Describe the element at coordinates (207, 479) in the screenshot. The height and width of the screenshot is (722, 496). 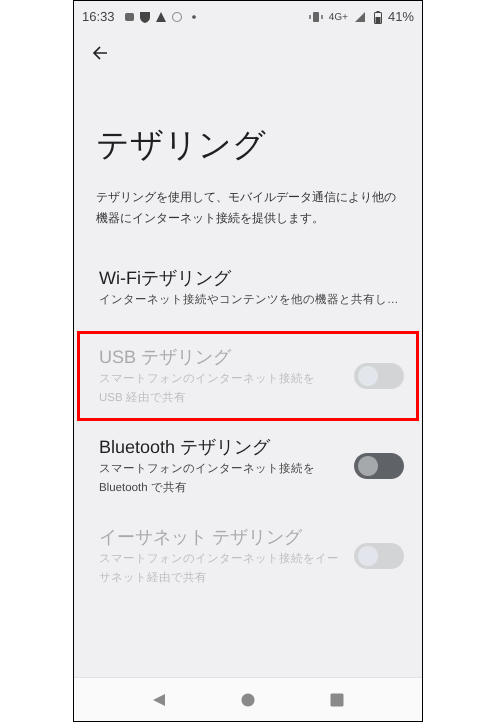
I see `row-summary: スマートフォンのインターネット接続を Bluetooth で共有` at that location.